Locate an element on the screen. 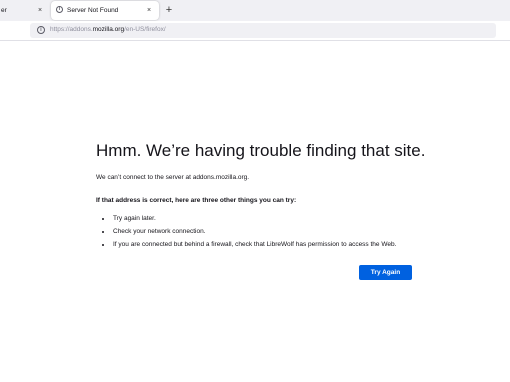 The width and height of the screenshot is (510, 382). tab-previous: er × is located at coordinates (24, 10).